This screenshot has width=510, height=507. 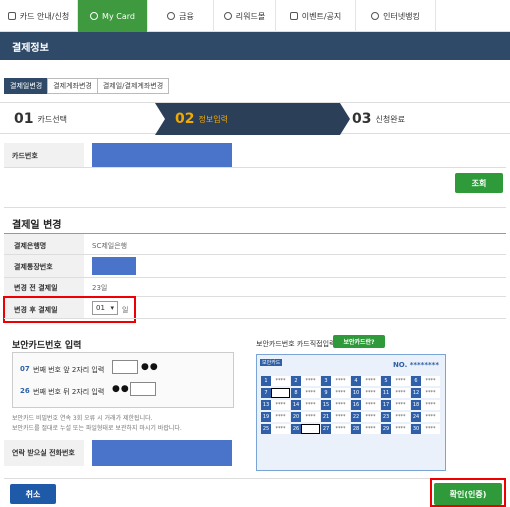 I want to click on cell-index: 13, so click(x=266, y=404).